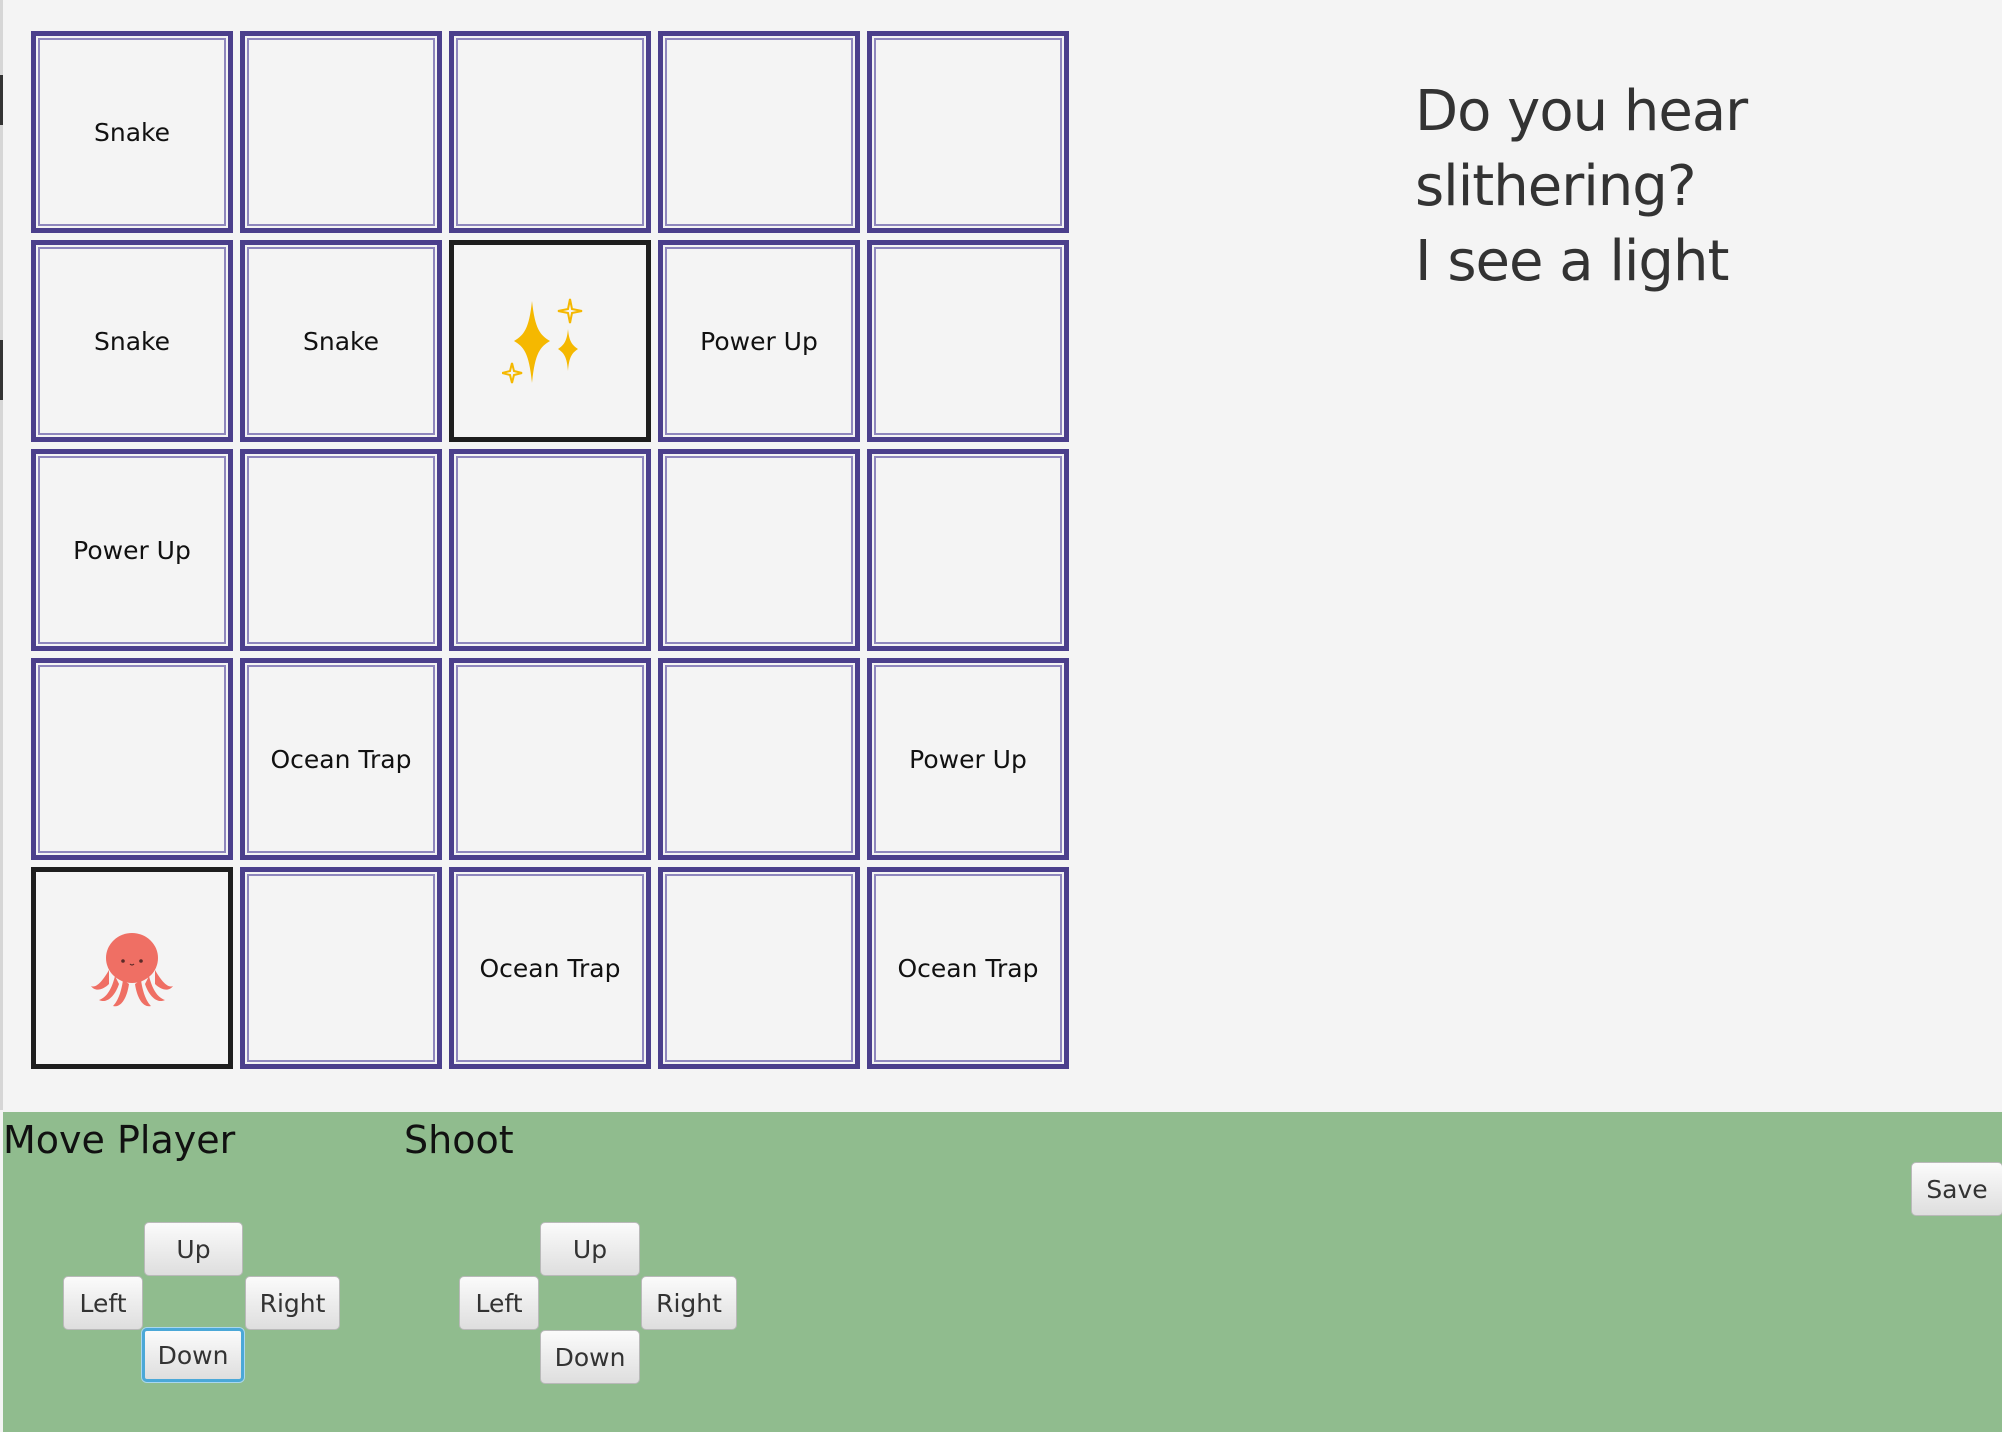 Image resolution: width=2002 pixels, height=1432 pixels. Describe the element at coordinates (292, 1303) in the screenshot. I see `move-right-button: Right` at that location.